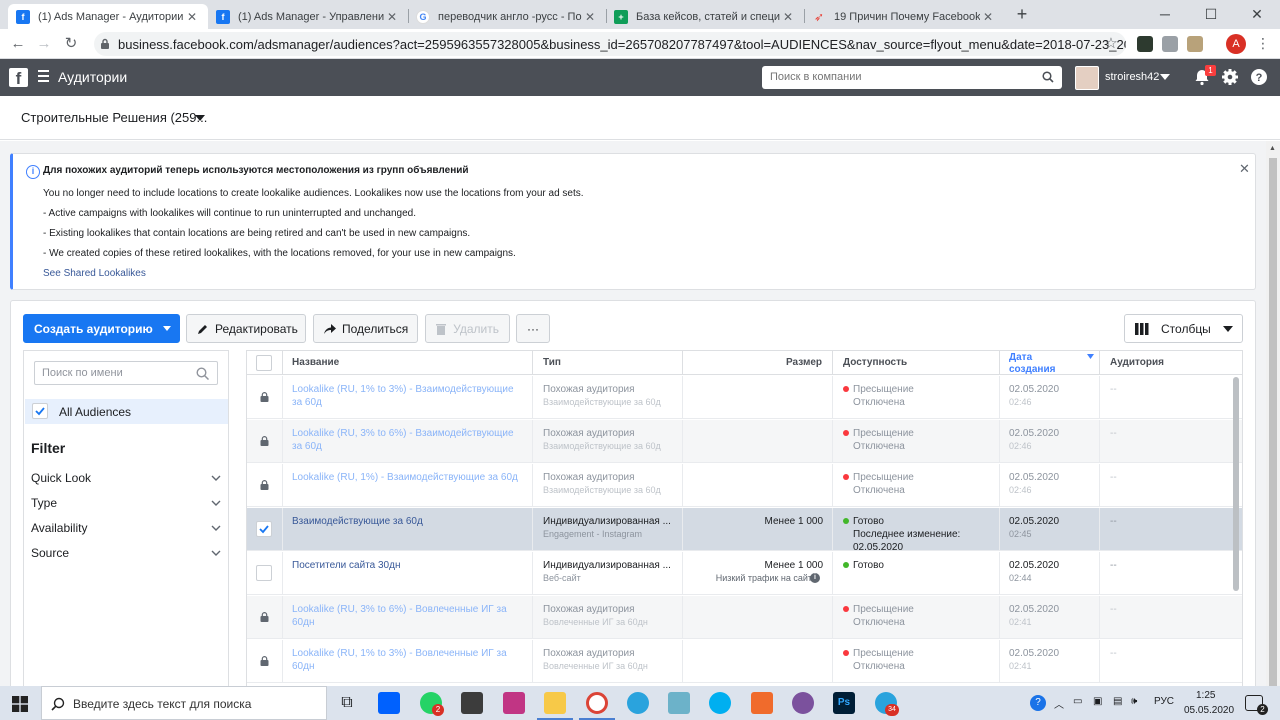  I want to click on media-player-icon, so click(762, 703).